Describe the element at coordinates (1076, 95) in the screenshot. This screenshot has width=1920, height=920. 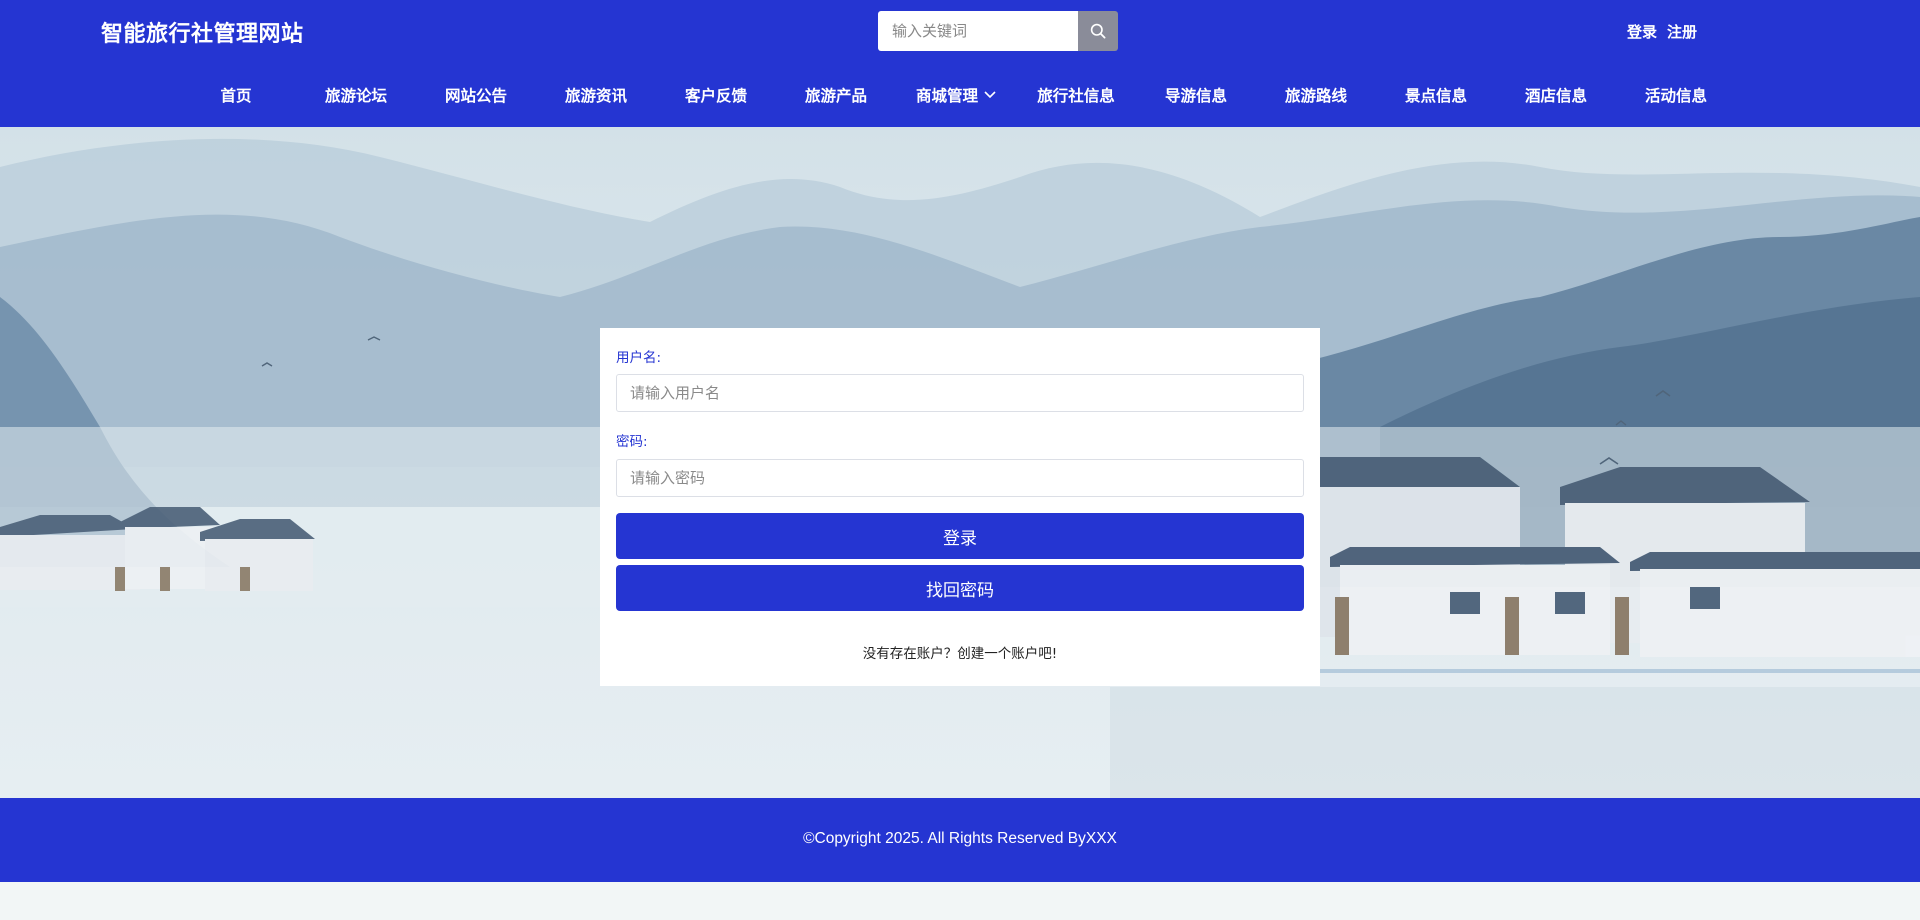
I see `nav-item-agency: 旅行社信息` at that location.